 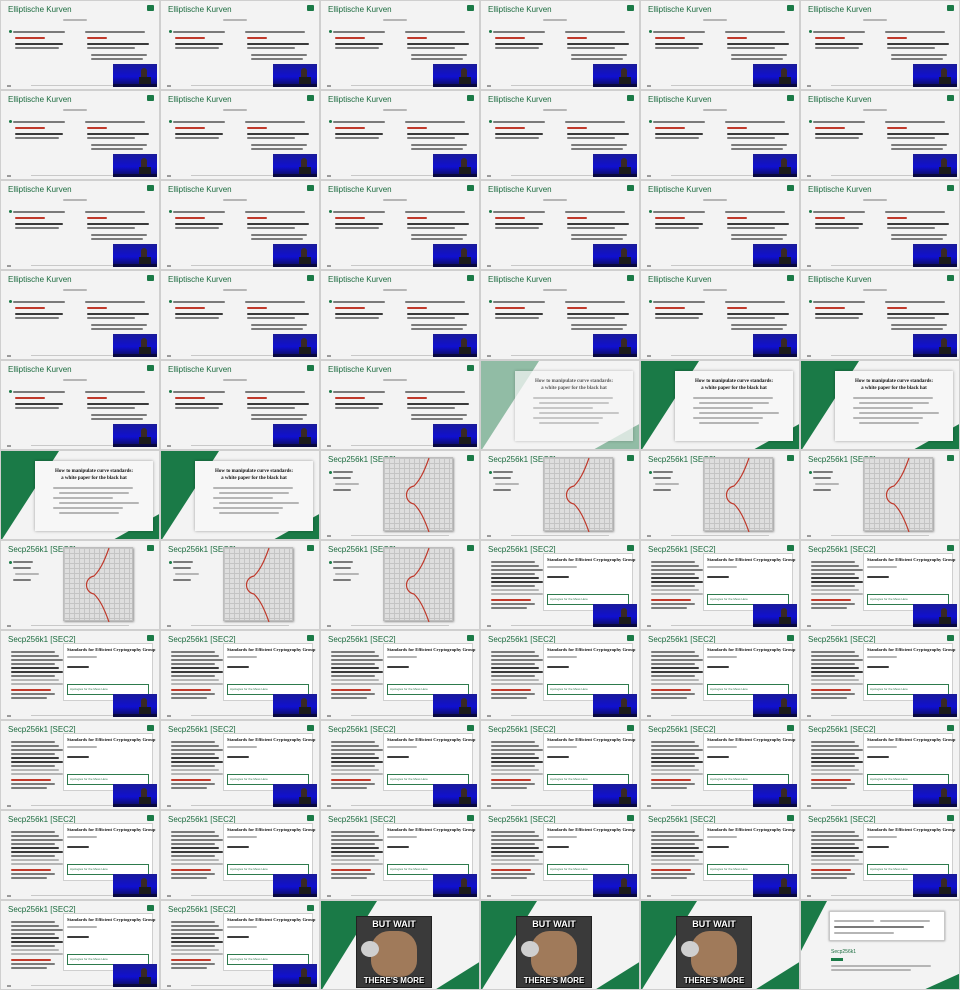 I want to click on meme-face, so click(x=554, y=954).